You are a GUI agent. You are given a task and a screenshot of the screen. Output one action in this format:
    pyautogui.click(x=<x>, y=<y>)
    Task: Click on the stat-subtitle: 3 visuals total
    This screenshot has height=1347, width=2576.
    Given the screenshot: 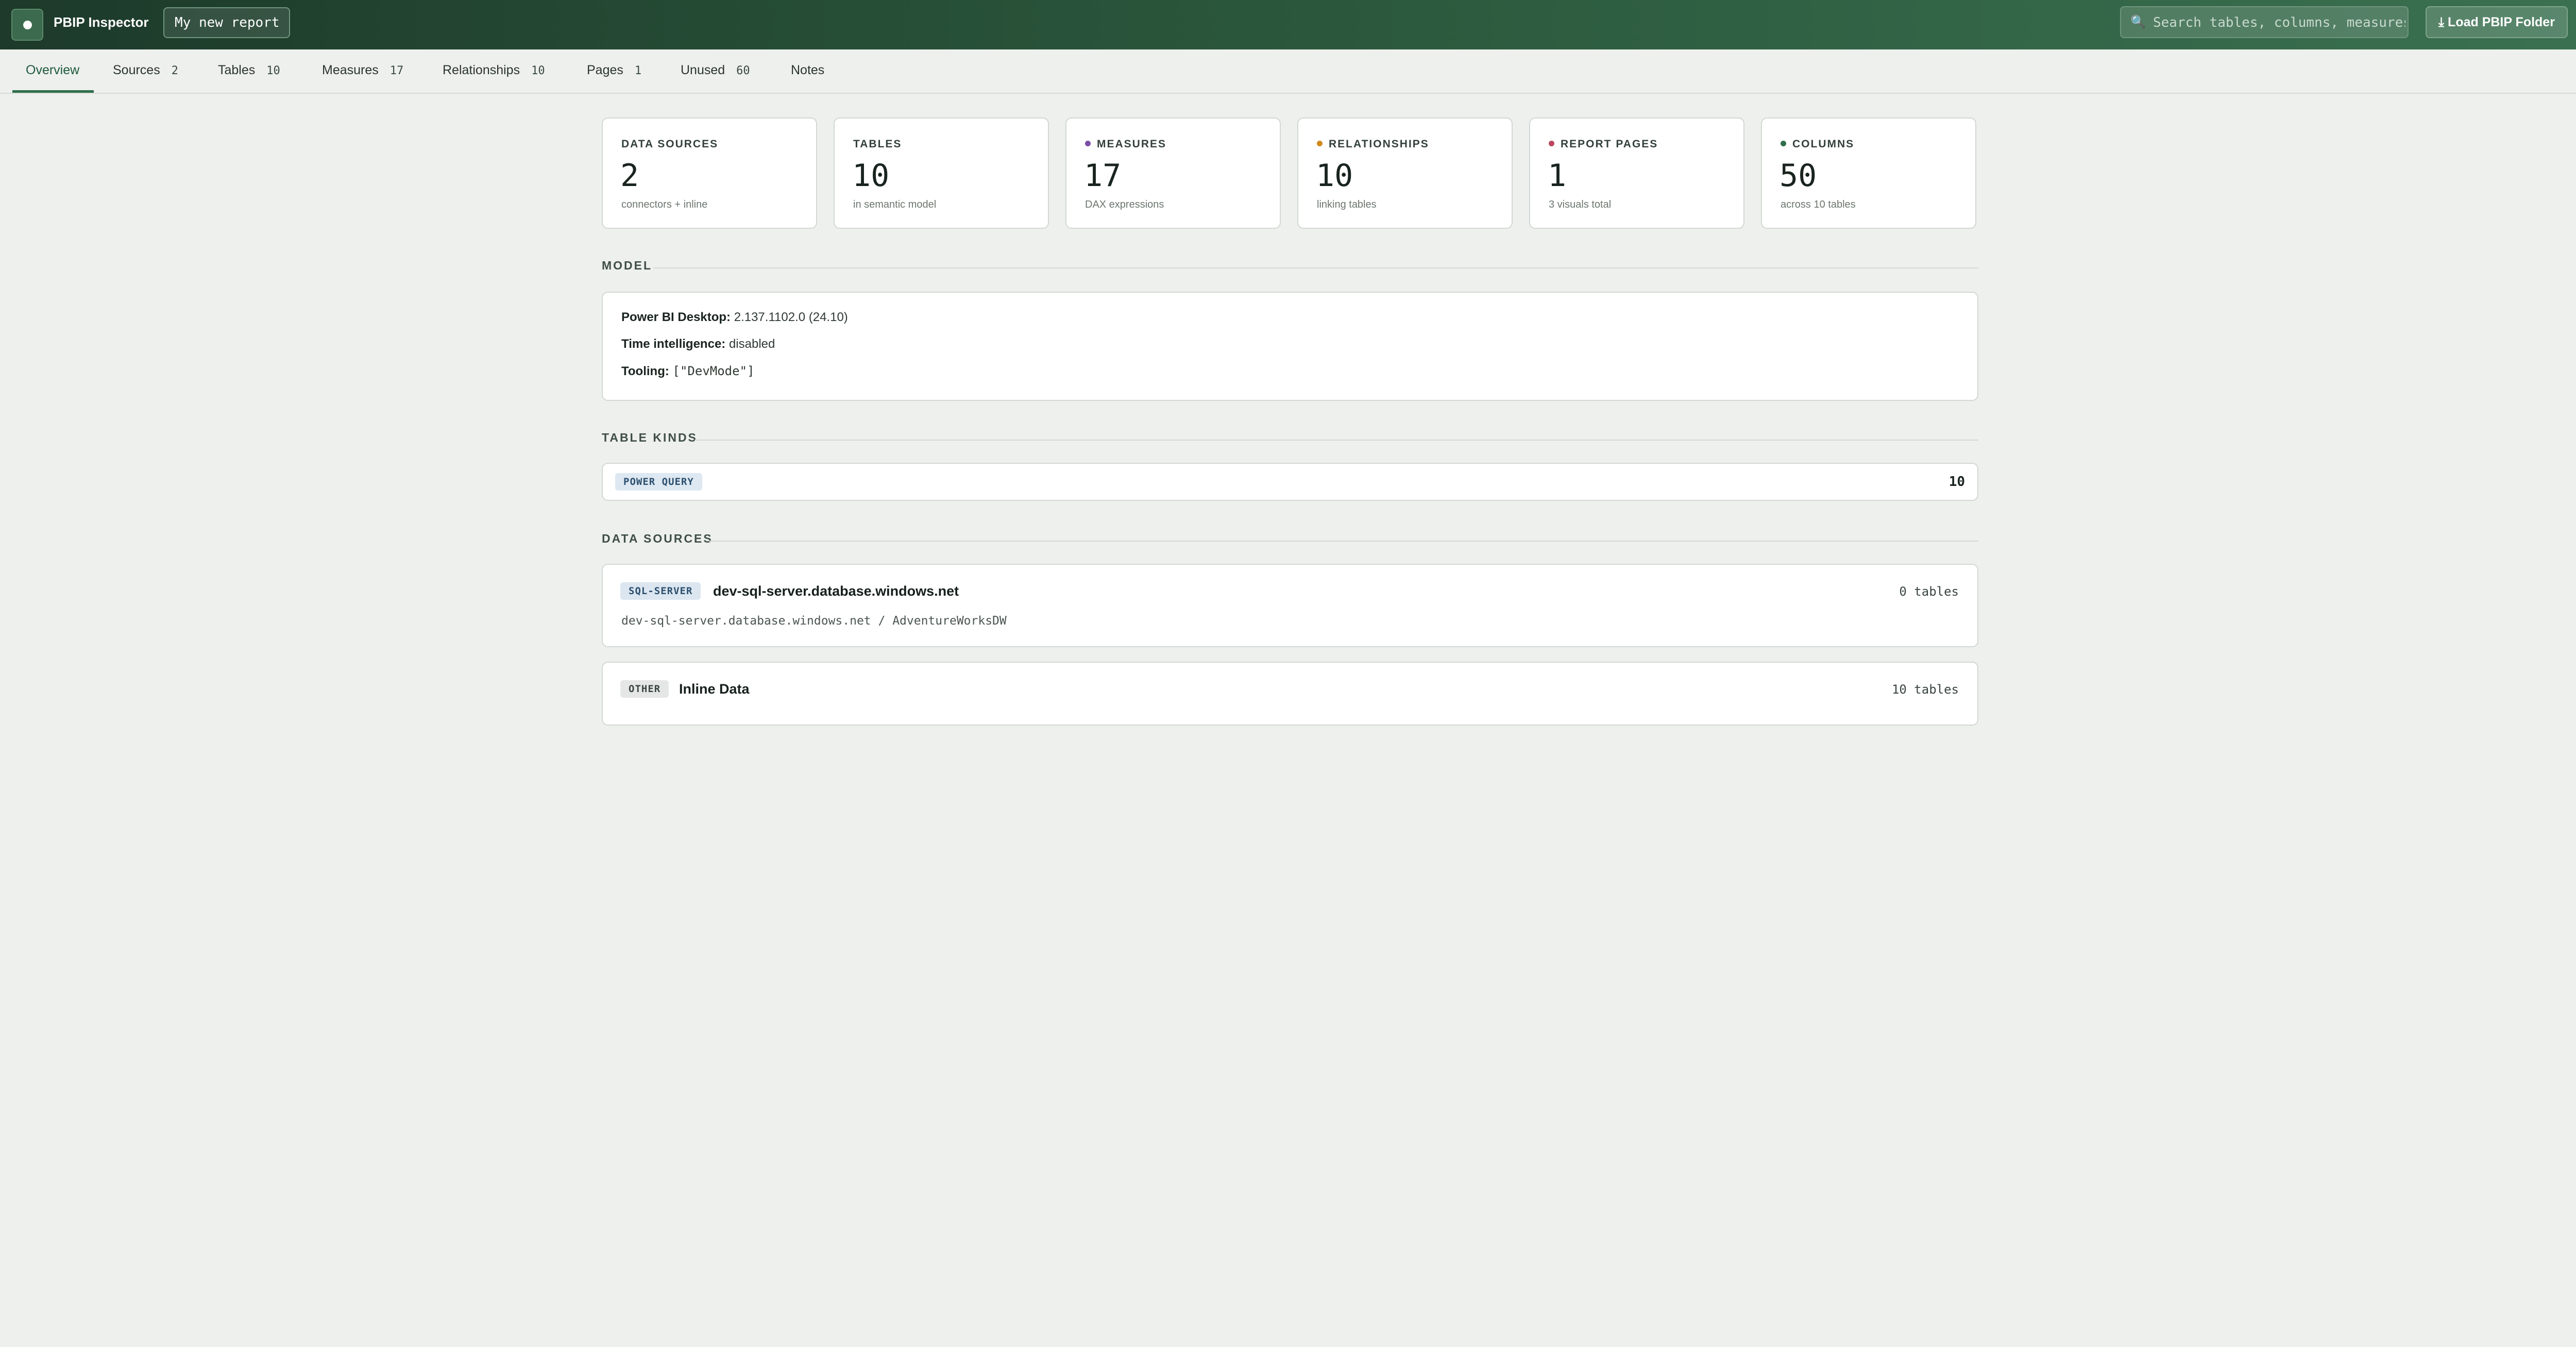 What is the action you would take?
    pyautogui.click(x=1580, y=204)
    